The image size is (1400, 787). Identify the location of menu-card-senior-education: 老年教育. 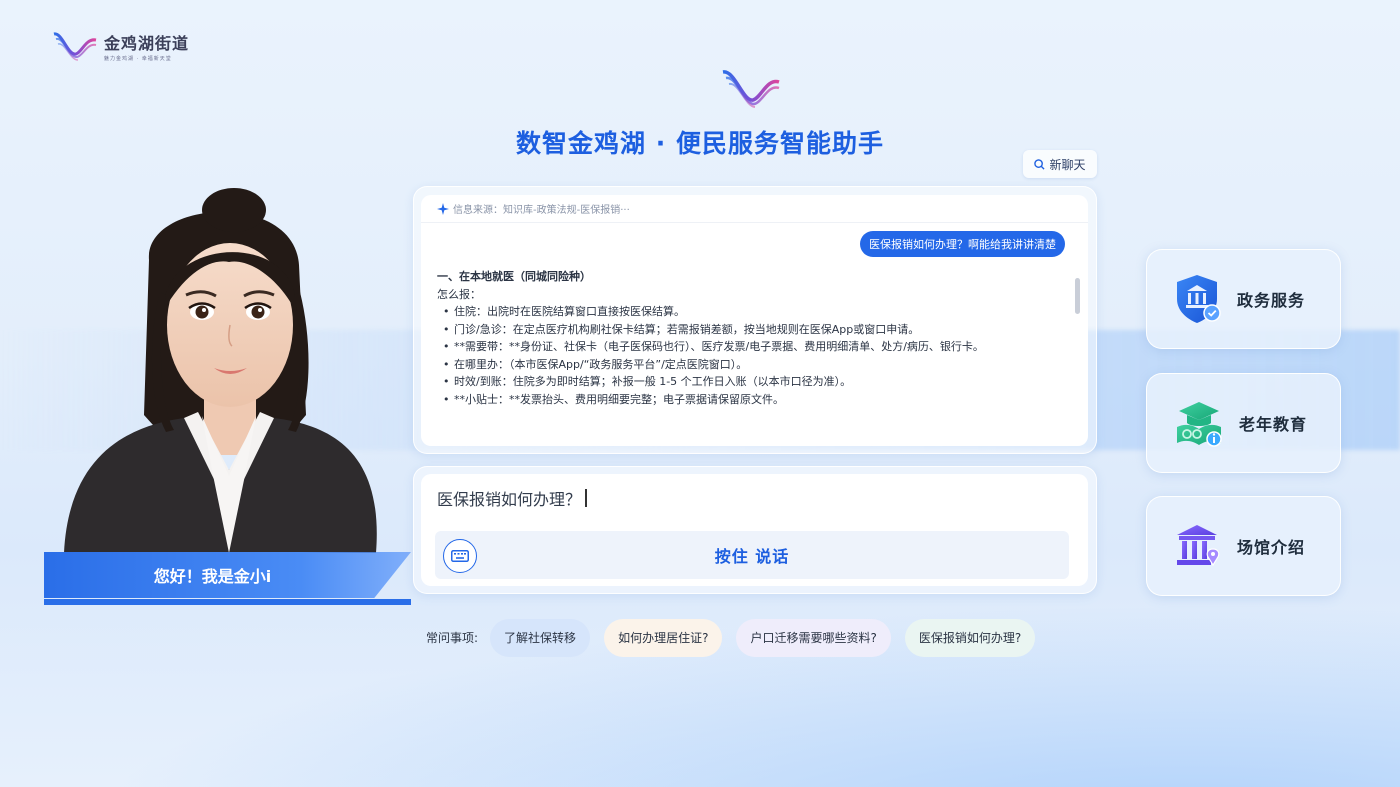
(1243, 423).